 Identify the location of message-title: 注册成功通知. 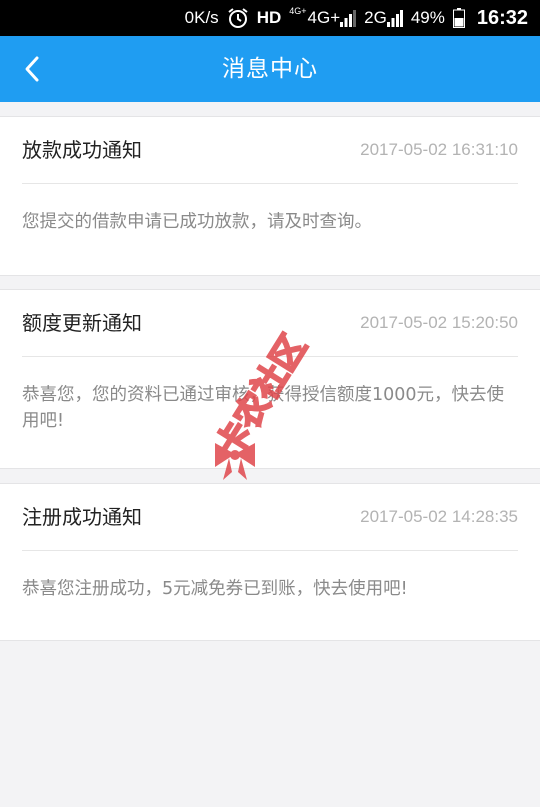
(82, 517).